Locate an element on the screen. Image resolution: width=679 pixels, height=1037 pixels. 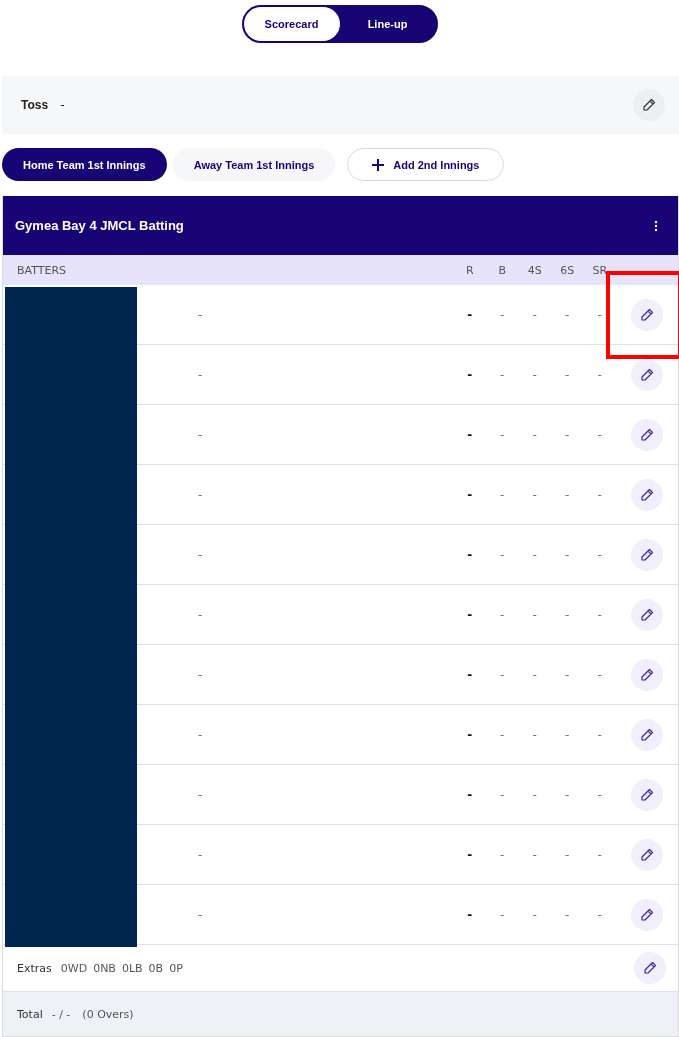
toss-value: - is located at coordinates (63, 105).